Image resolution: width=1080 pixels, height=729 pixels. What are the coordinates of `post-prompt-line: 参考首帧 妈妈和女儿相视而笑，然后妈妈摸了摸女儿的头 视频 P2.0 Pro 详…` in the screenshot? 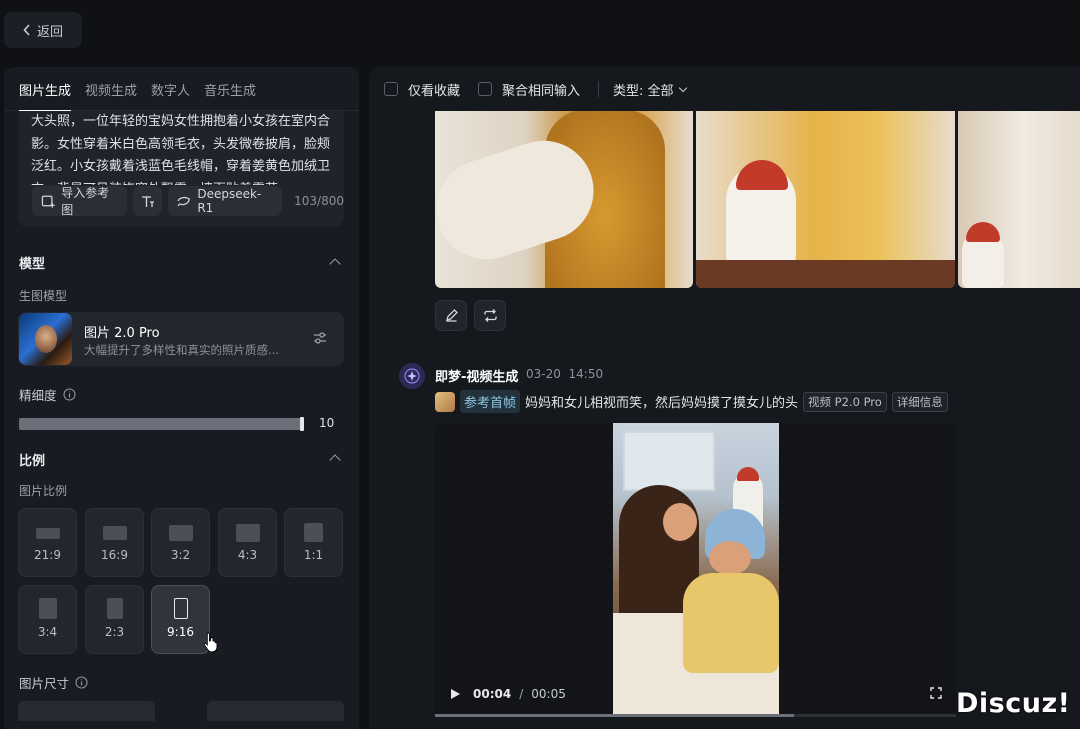 It's located at (691, 401).